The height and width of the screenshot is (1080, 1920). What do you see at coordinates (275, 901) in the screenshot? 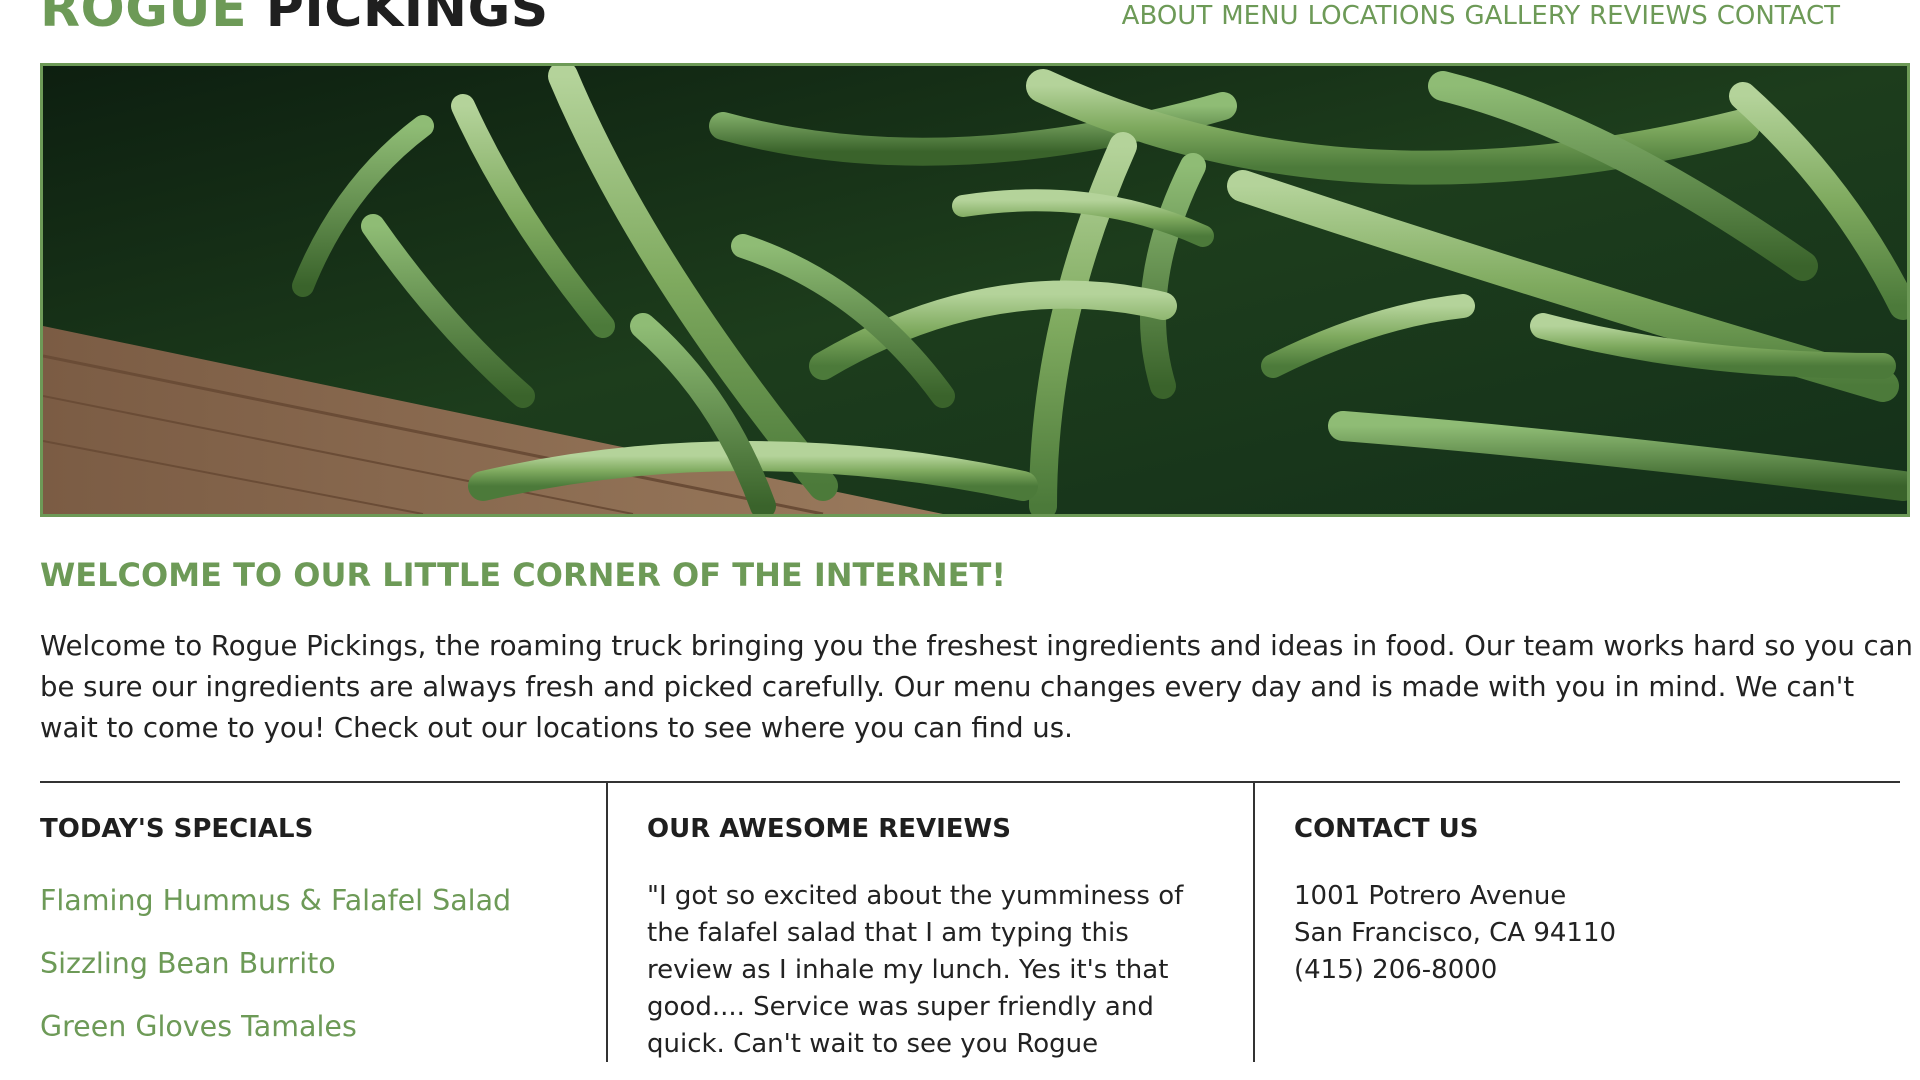
I see `special-item: Flaming Hummus & Falafel Salad` at bounding box center [275, 901].